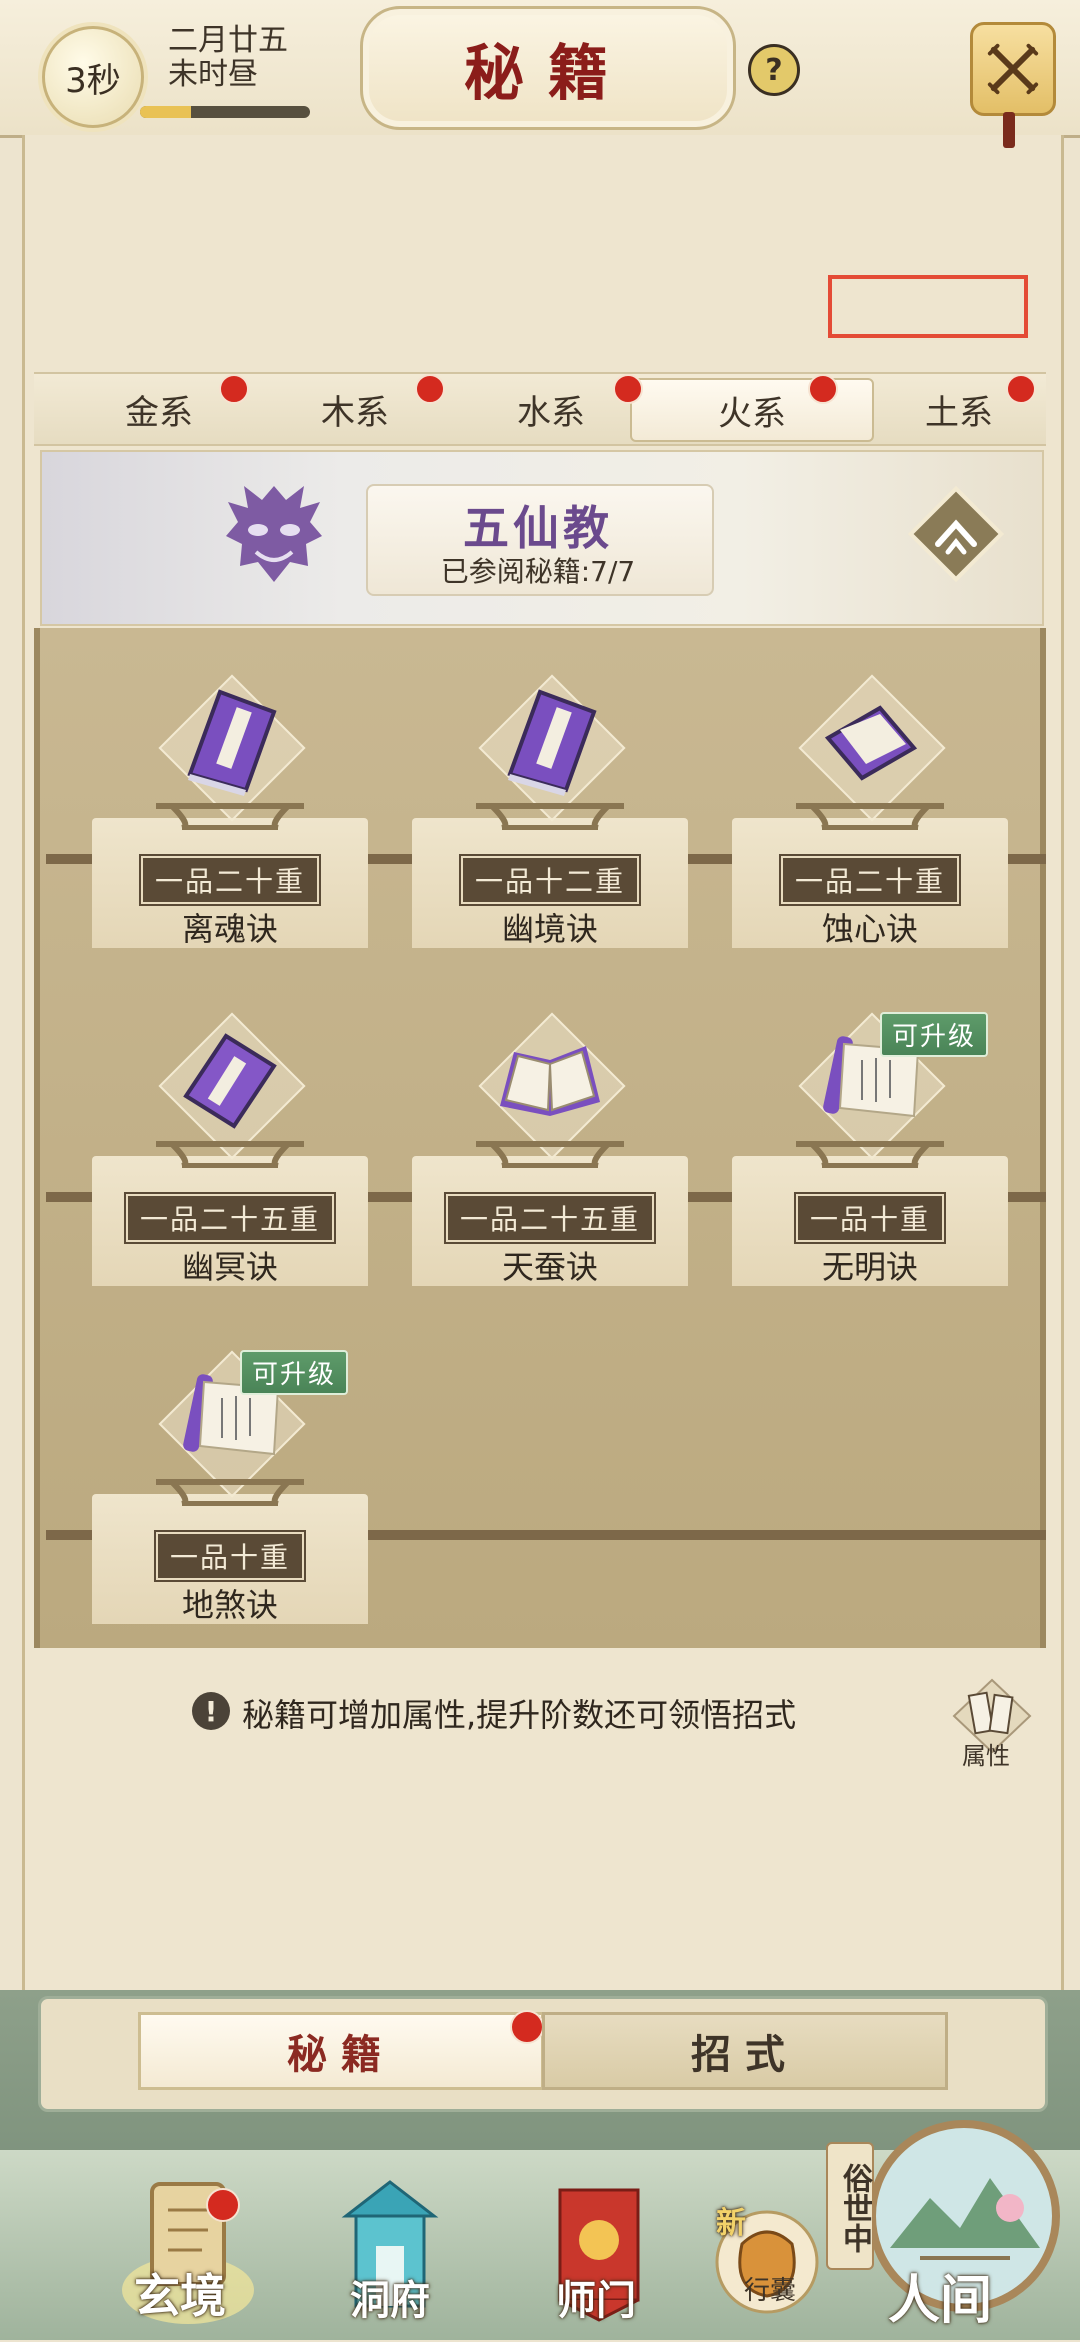  What do you see at coordinates (228, 40) in the screenshot?
I see `date-line: 二月廿五` at bounding box center [228, 40].